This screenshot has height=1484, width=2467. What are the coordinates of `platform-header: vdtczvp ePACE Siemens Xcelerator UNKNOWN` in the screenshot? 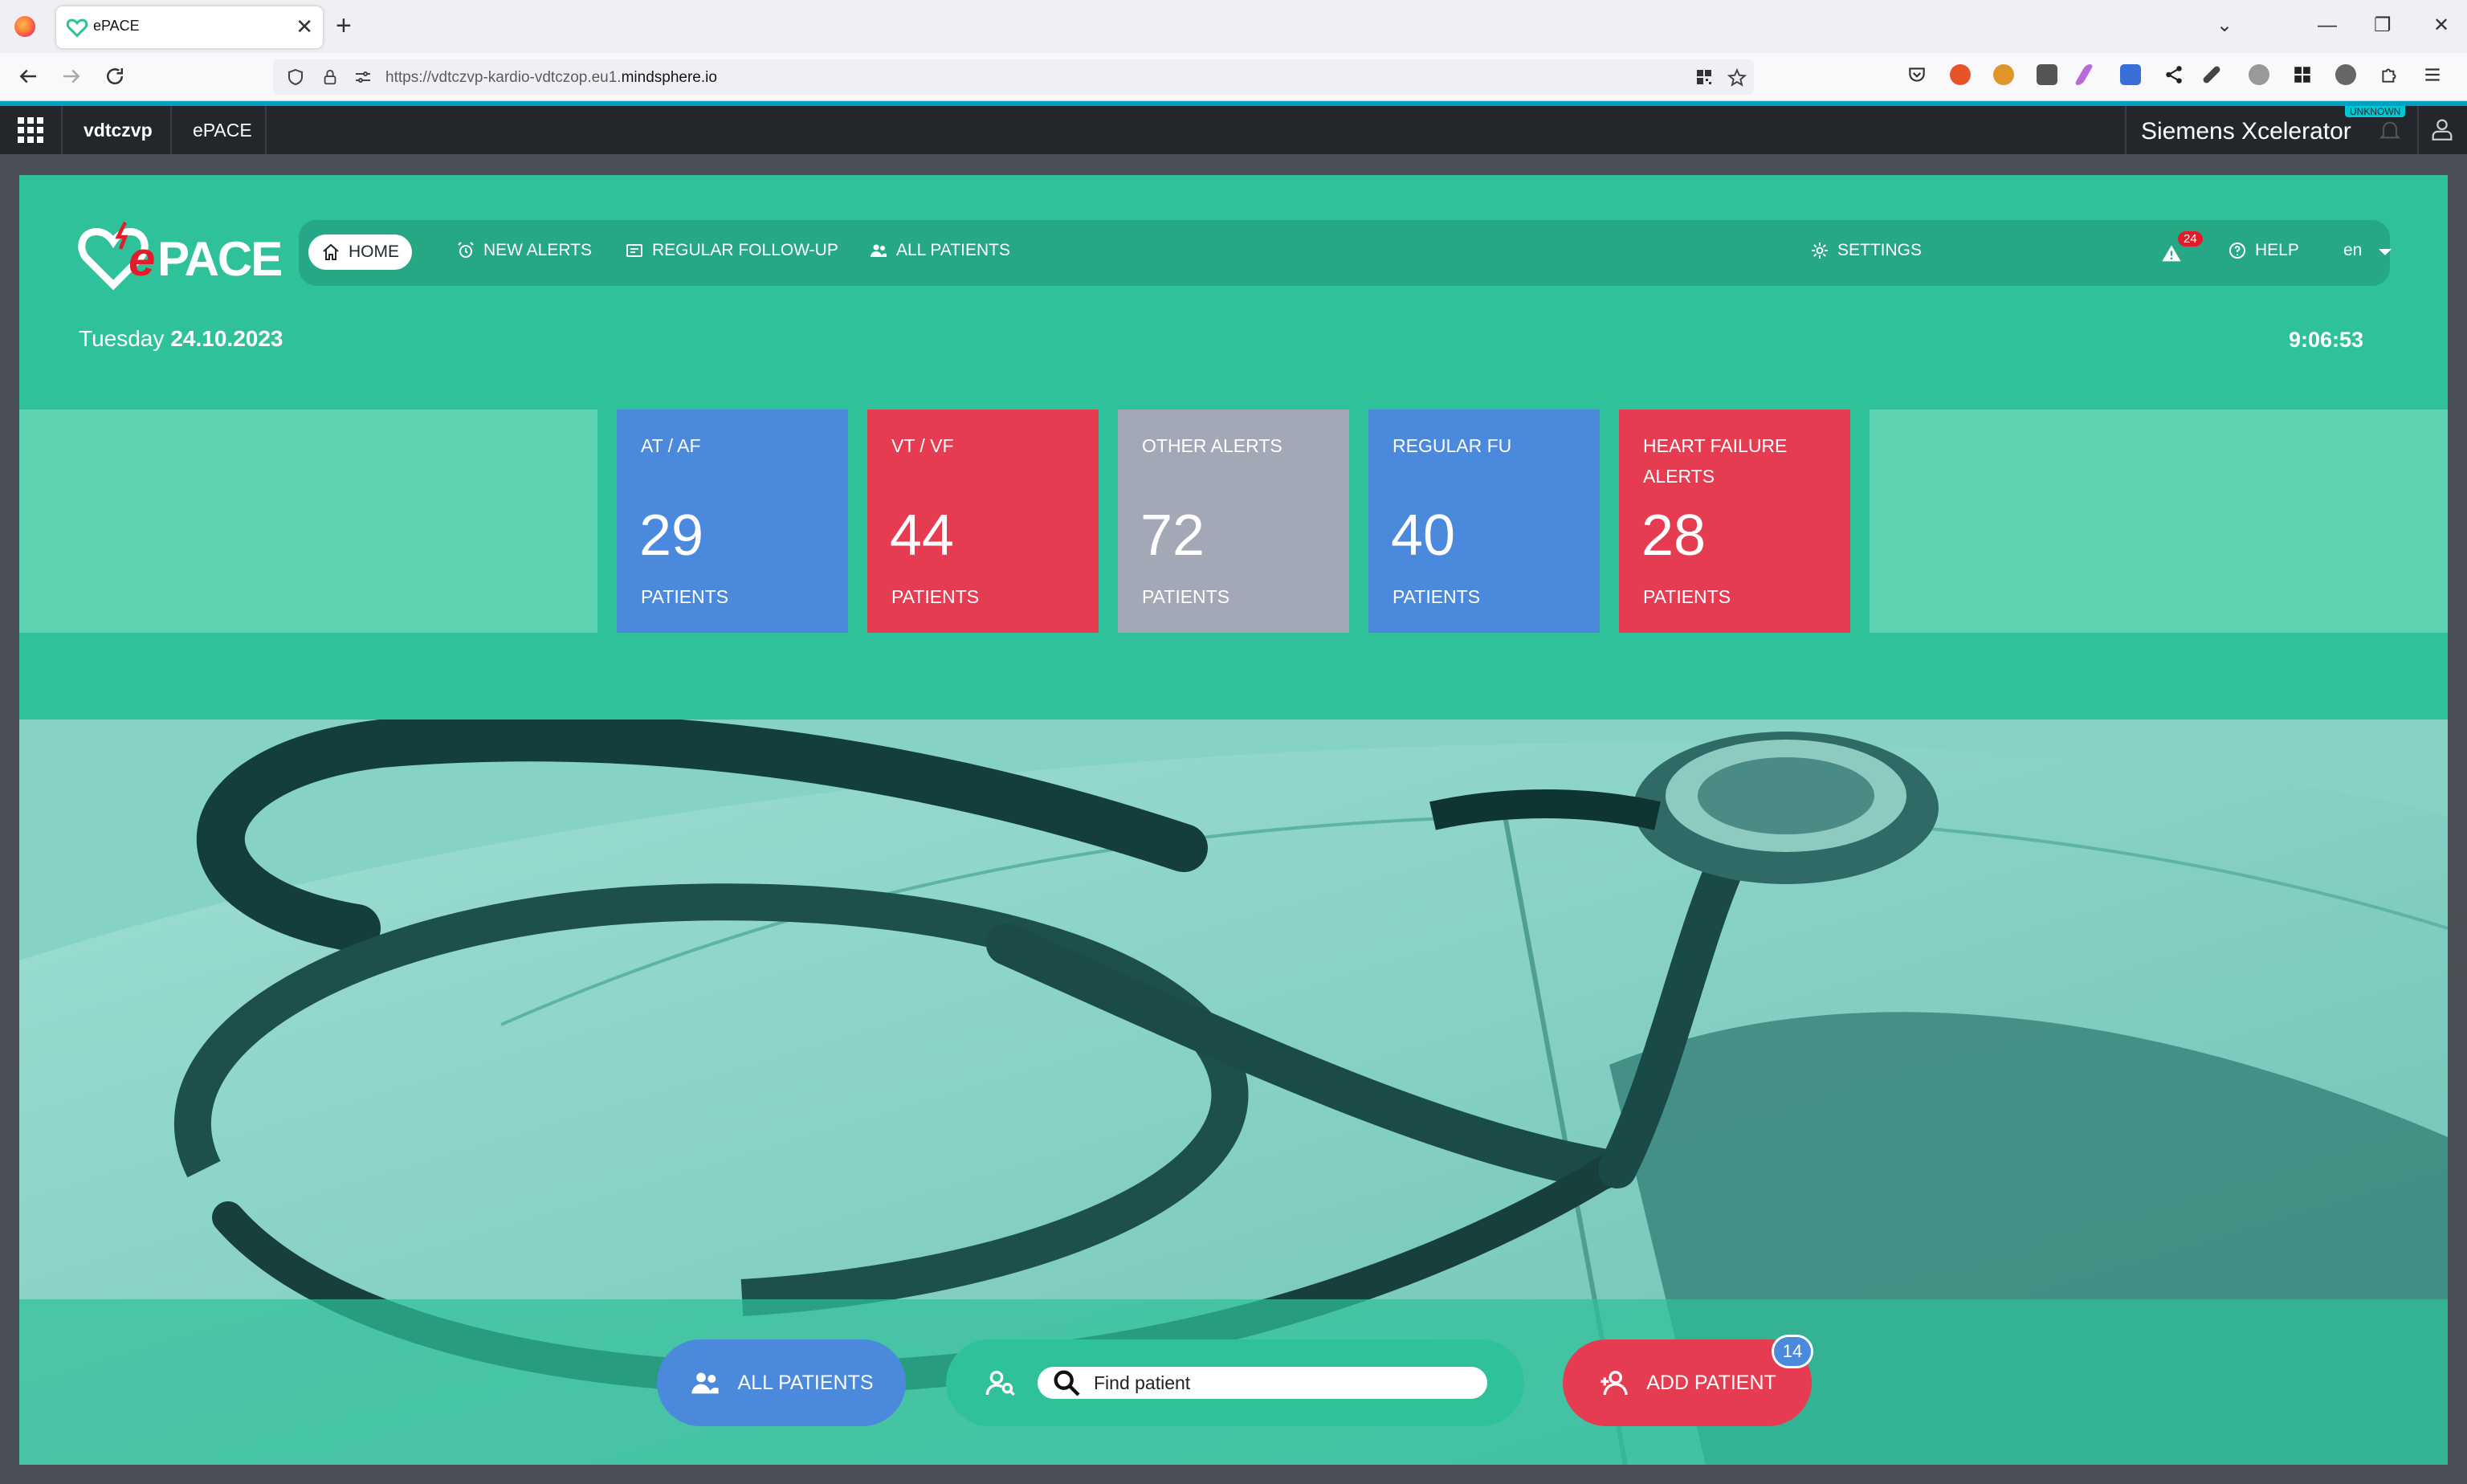 It's located at (1233, 130).